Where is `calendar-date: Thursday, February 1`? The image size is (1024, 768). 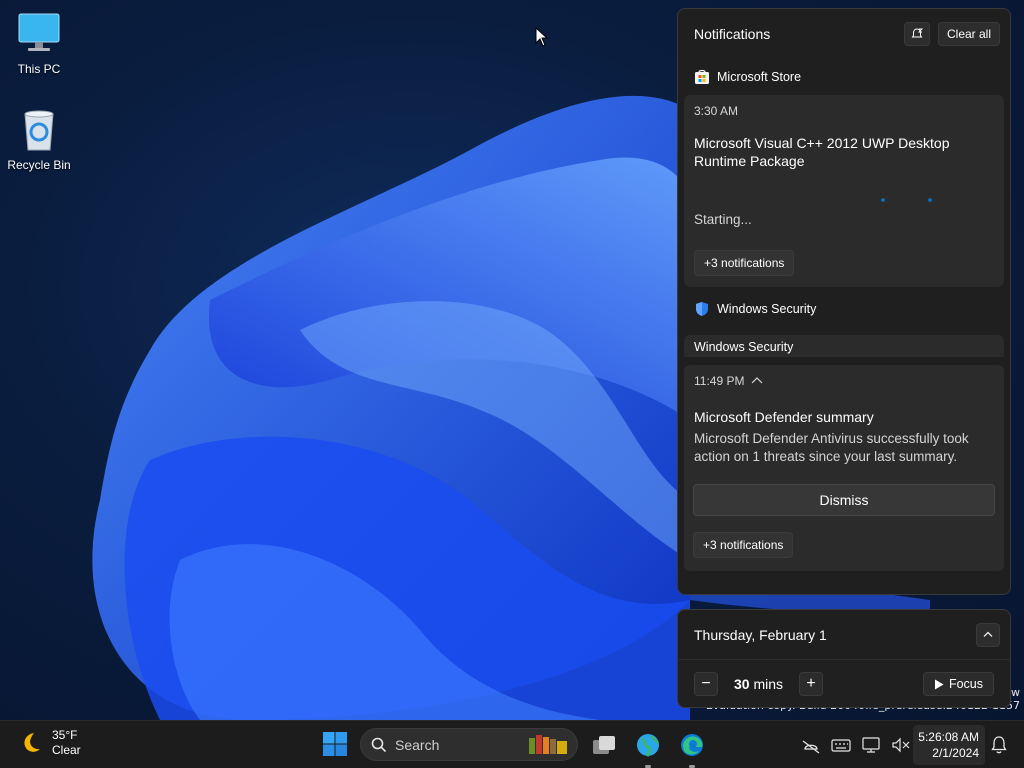
calendar-date: Thursday, February 1 is located at coordinates (760, 634).